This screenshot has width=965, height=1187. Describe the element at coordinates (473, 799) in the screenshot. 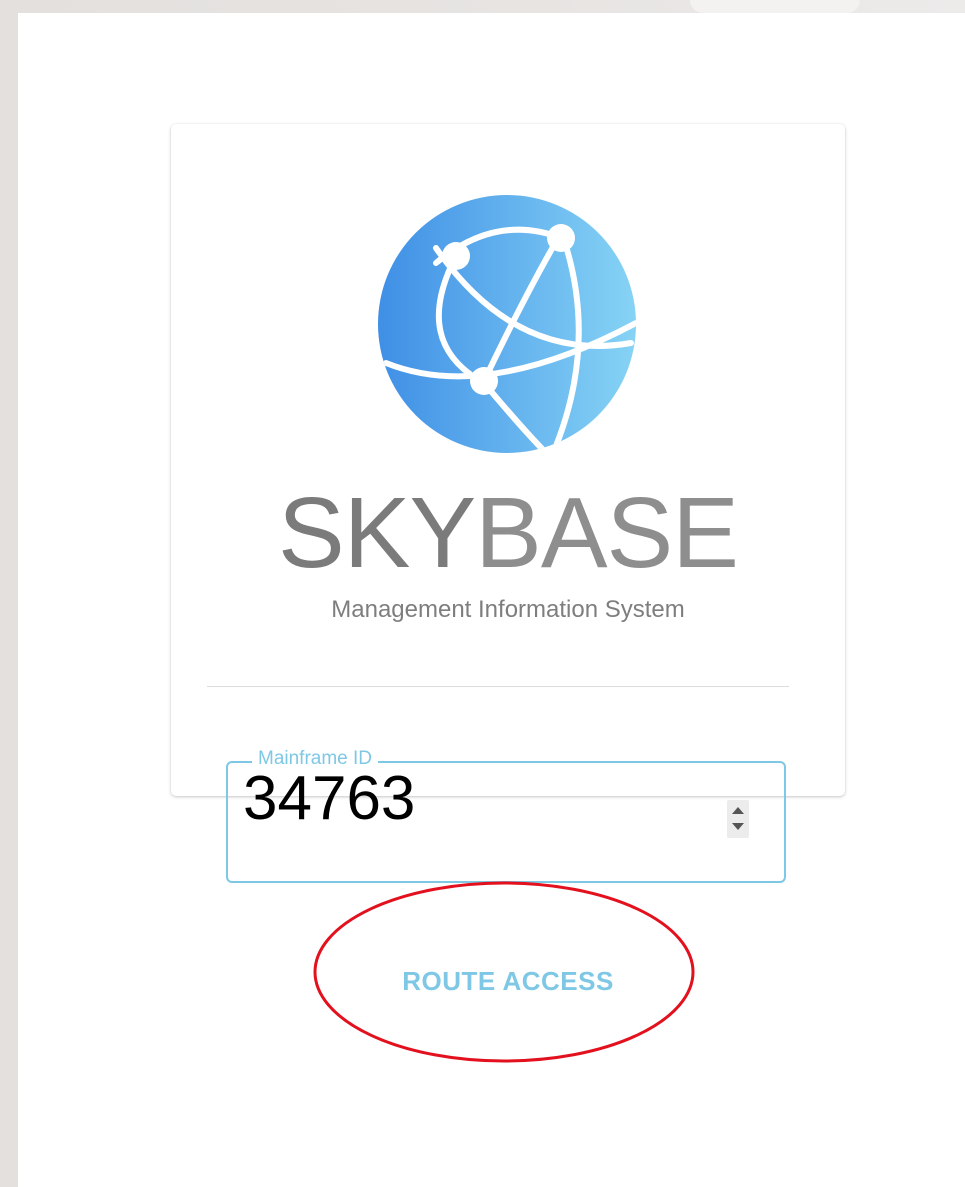

I see `mainframe-id-input` at that location.